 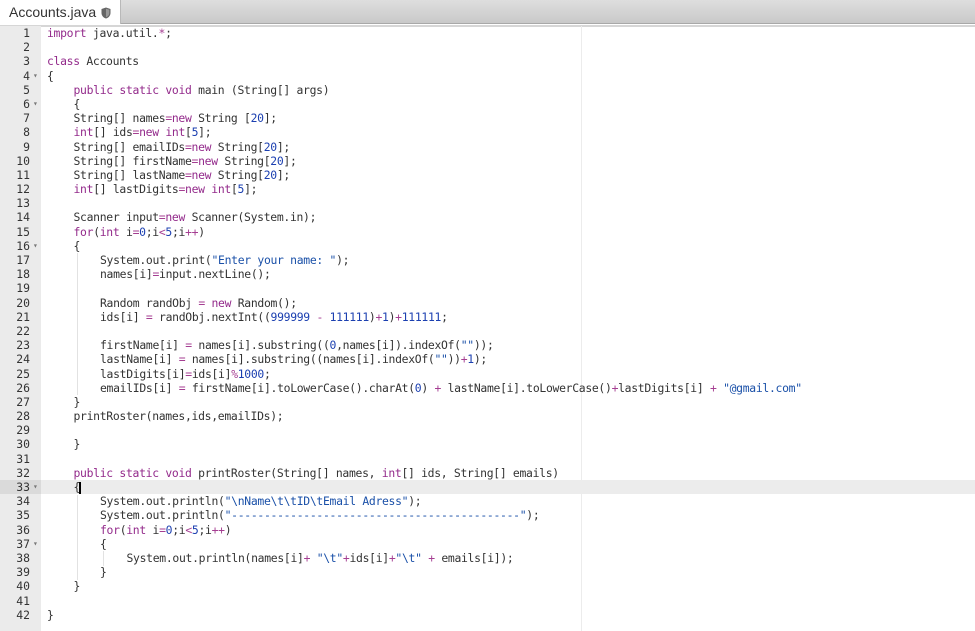 What do you see at coordinates (487, 175) in the screenshot?
I see `code-line: 11 String[] lastName=new String[20];` at bounding box center [487, 175].